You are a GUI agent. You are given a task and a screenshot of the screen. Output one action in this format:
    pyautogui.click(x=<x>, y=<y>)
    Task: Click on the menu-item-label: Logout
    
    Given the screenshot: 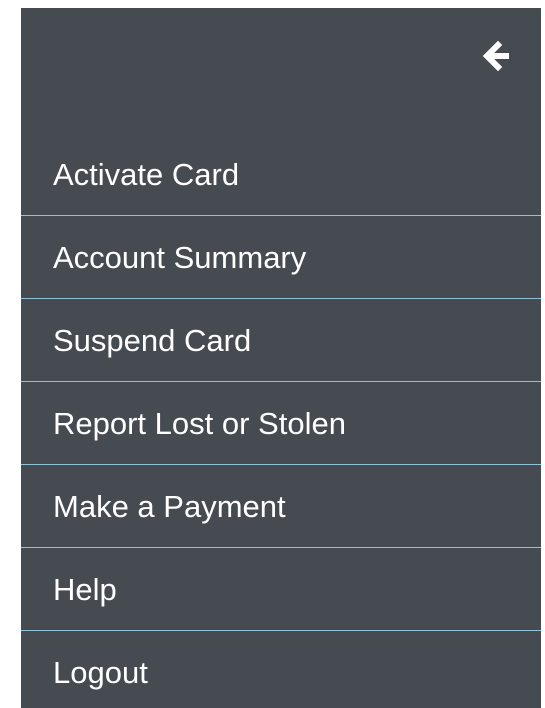 What is the action you would take?
    pyautogui.click(x=100, y=672)
    